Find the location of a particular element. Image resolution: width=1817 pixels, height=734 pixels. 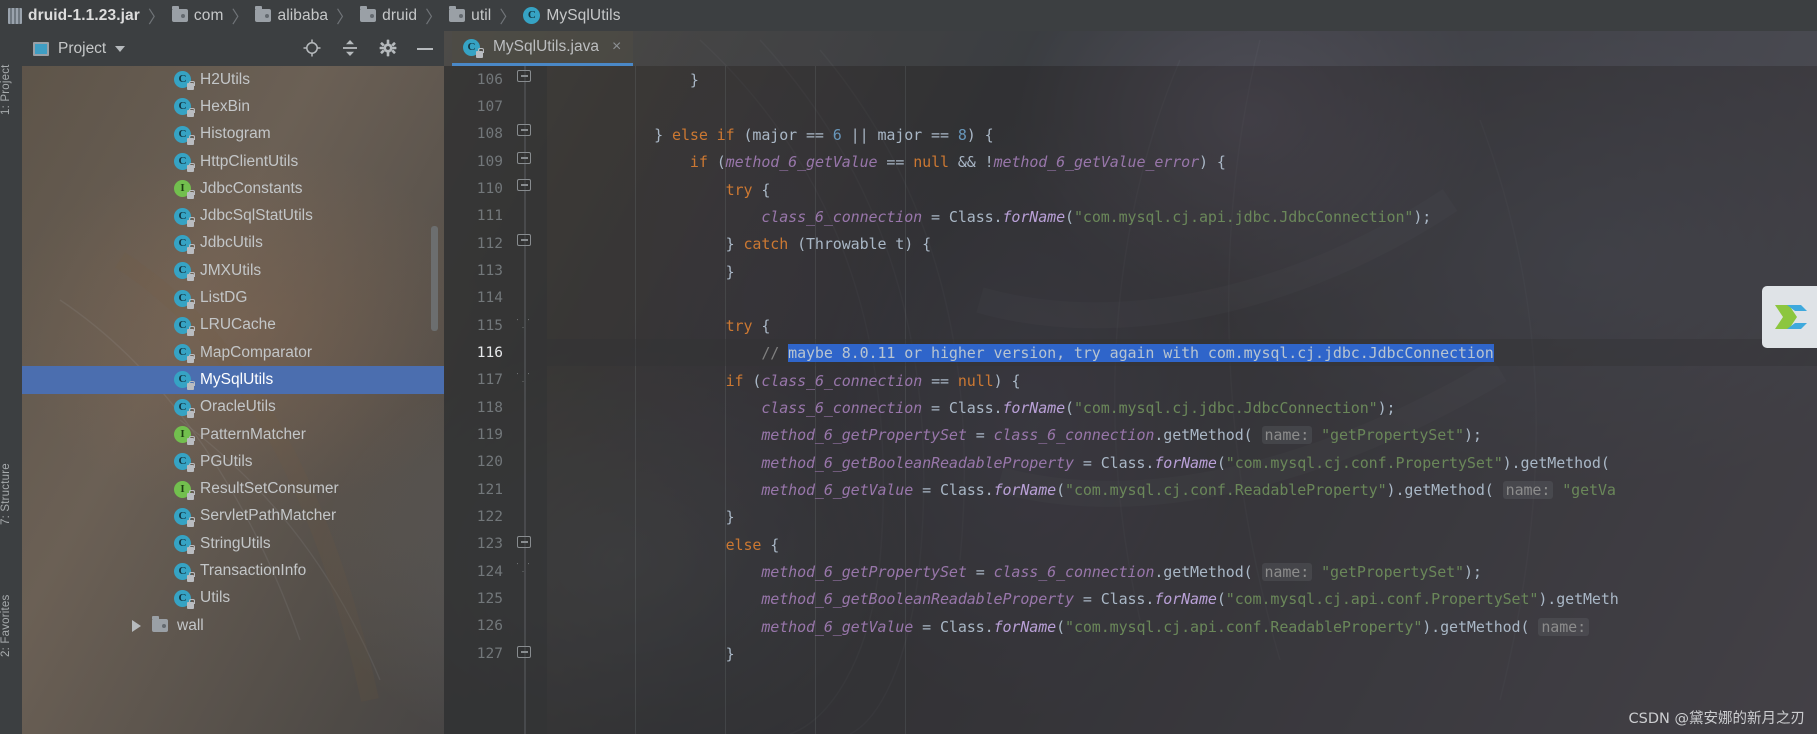

close-icon: × is located at coordinates (616, 47).